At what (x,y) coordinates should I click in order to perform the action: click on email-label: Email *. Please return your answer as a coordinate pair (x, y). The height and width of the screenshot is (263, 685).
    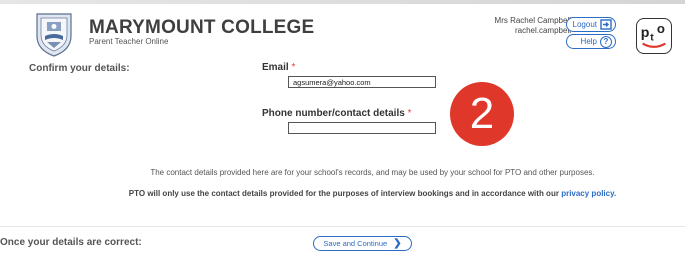
    Looking at the image, I should click on (278, 67).